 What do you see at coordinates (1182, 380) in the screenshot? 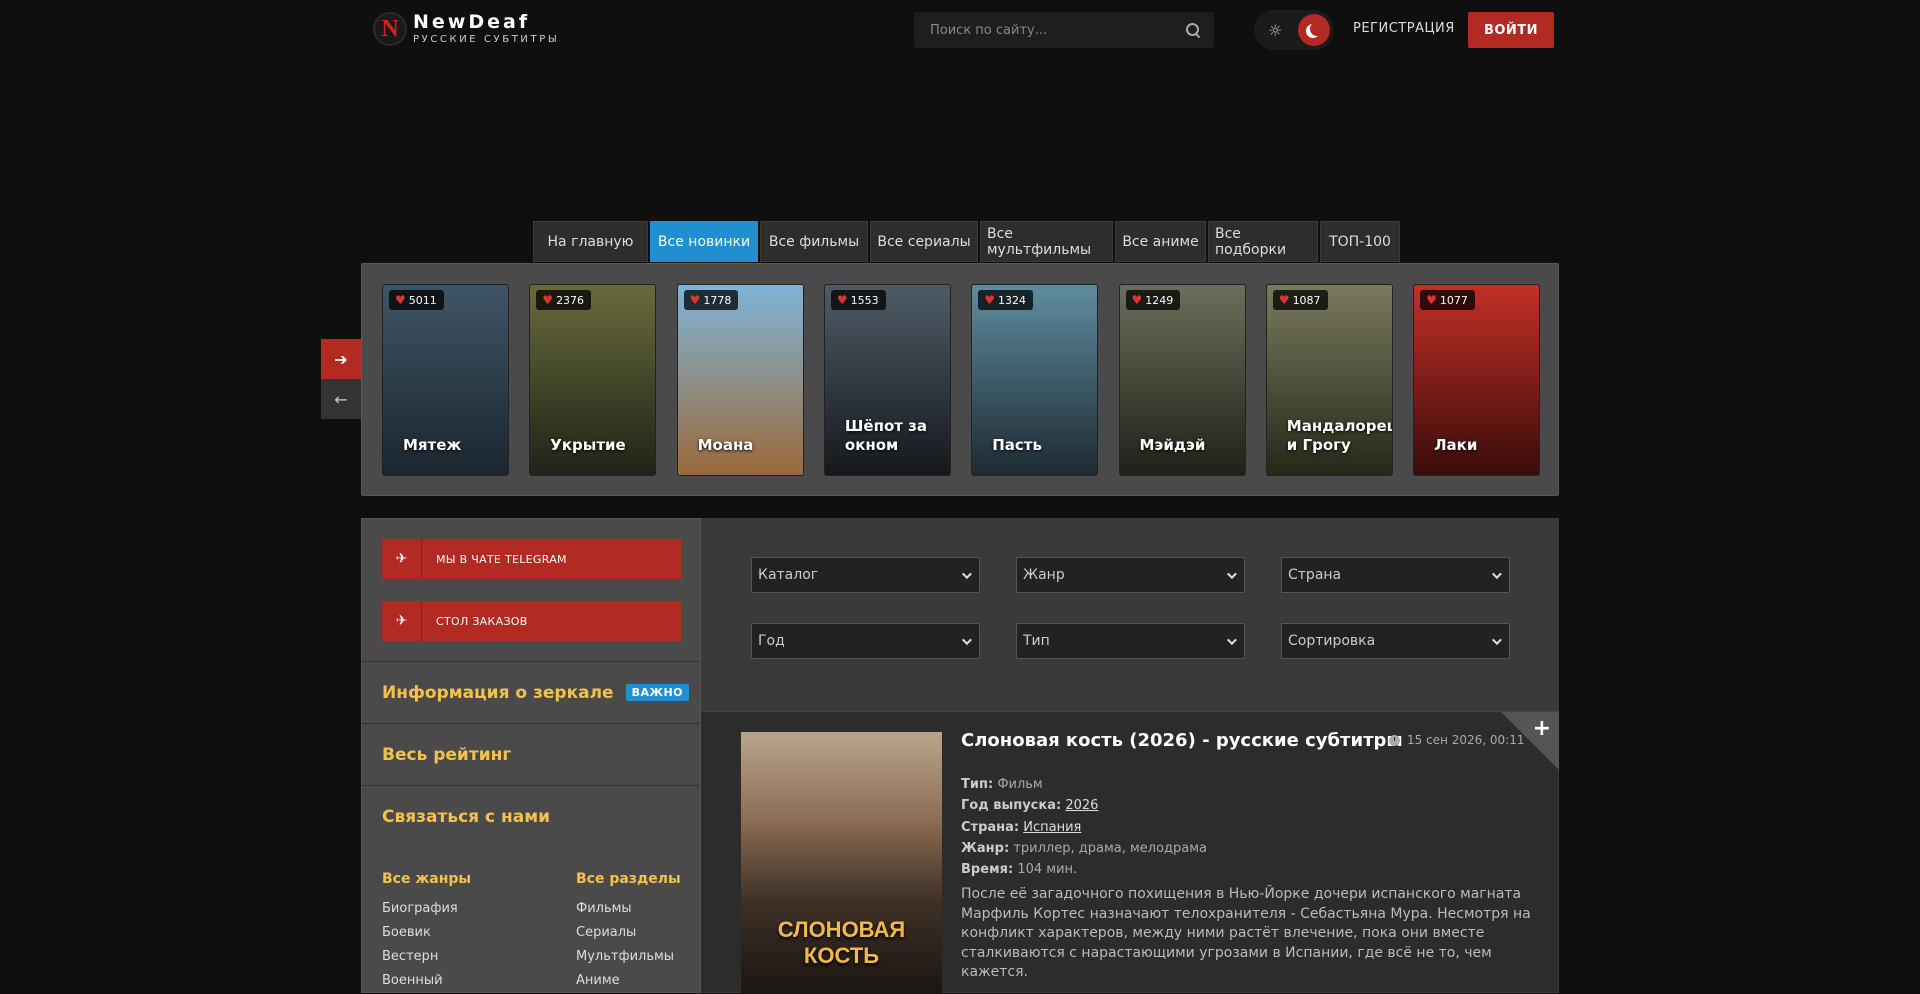
I see `poster-card: ♥ 1249 Мэйдэй` at bounding box center [1182, 380].